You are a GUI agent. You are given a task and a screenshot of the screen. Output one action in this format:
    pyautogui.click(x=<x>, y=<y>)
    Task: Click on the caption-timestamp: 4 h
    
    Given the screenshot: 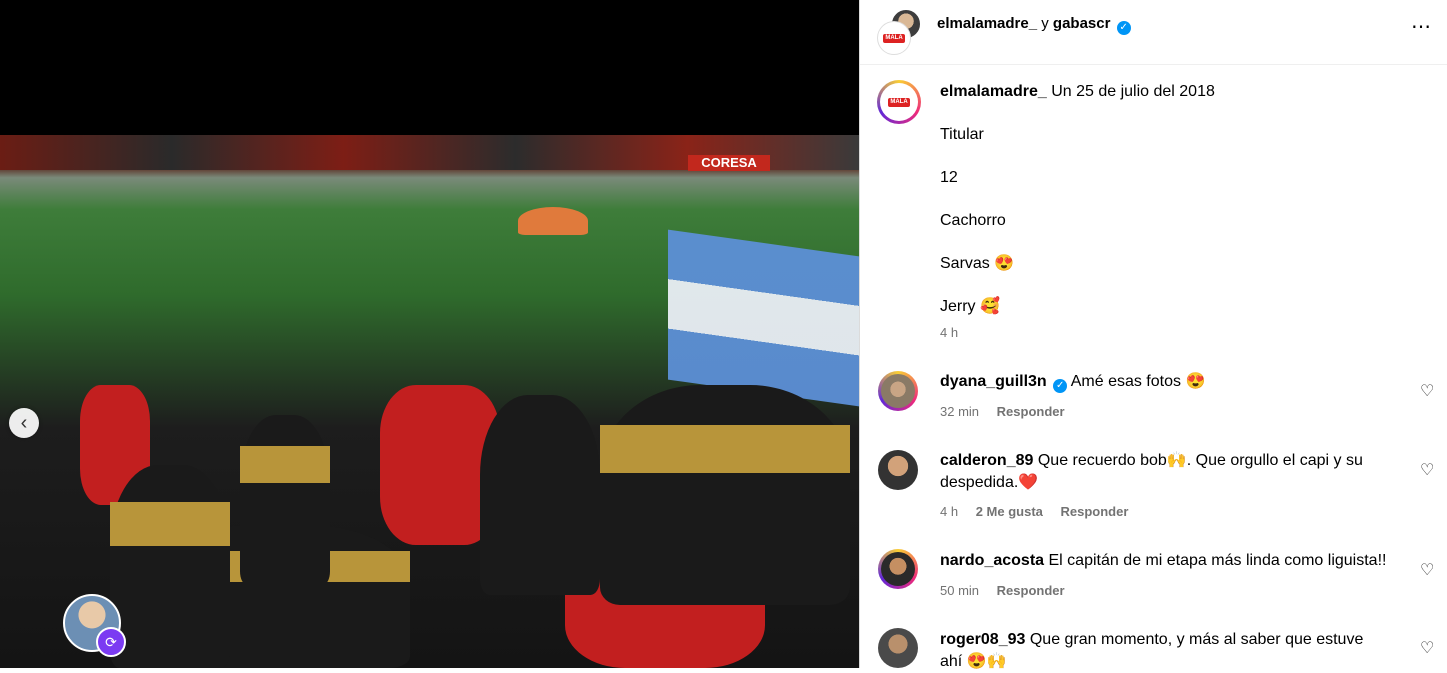 What is the action you would take?
    pyautogui.click(x=949, y=332)
    